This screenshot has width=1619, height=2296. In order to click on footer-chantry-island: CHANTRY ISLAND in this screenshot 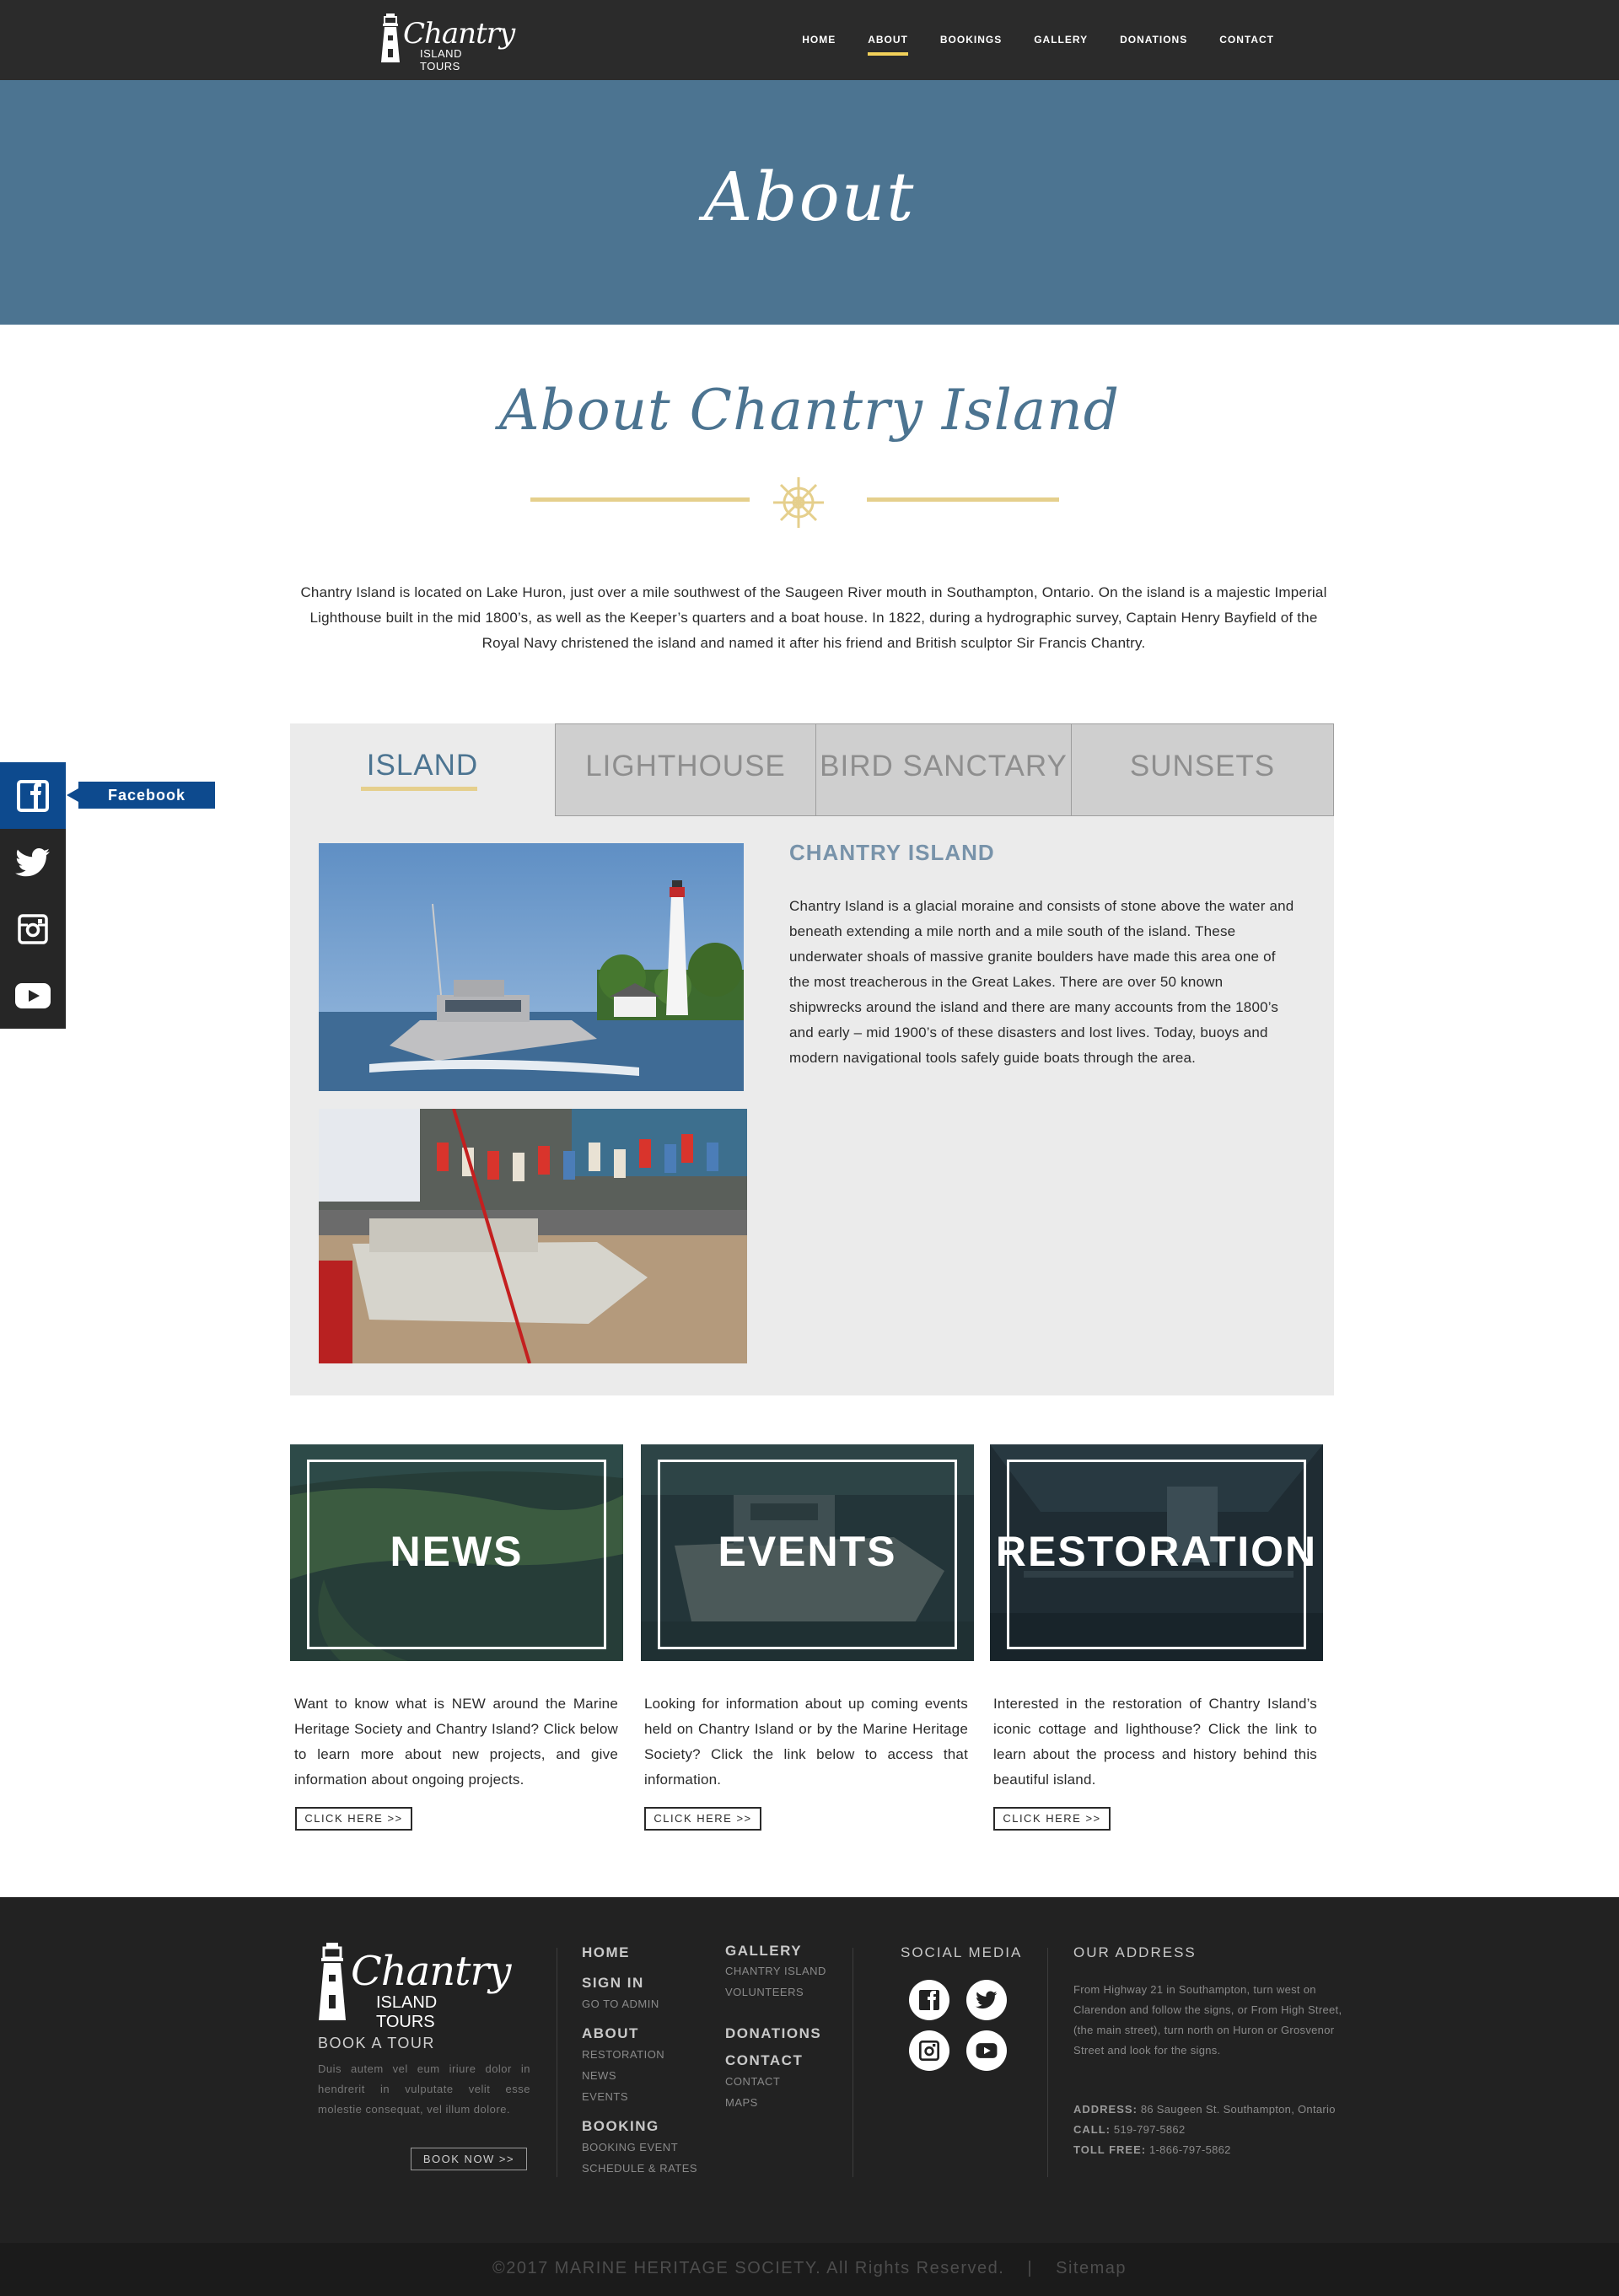, I will do `click(776, 1971)`.